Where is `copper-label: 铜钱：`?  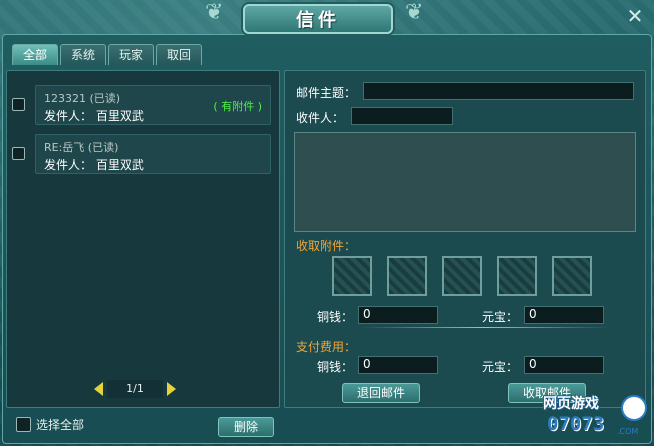
copper-label: 铜钱： is located at coordinates (335, 317).